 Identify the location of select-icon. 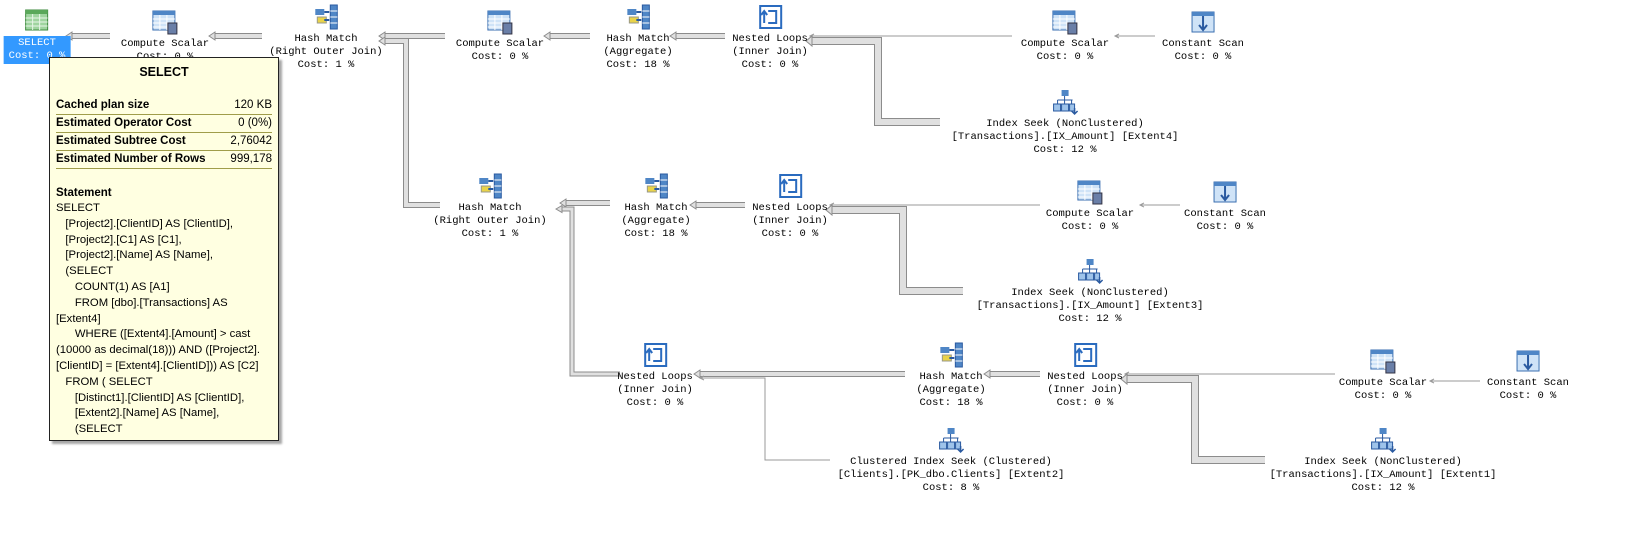
(37, 20).